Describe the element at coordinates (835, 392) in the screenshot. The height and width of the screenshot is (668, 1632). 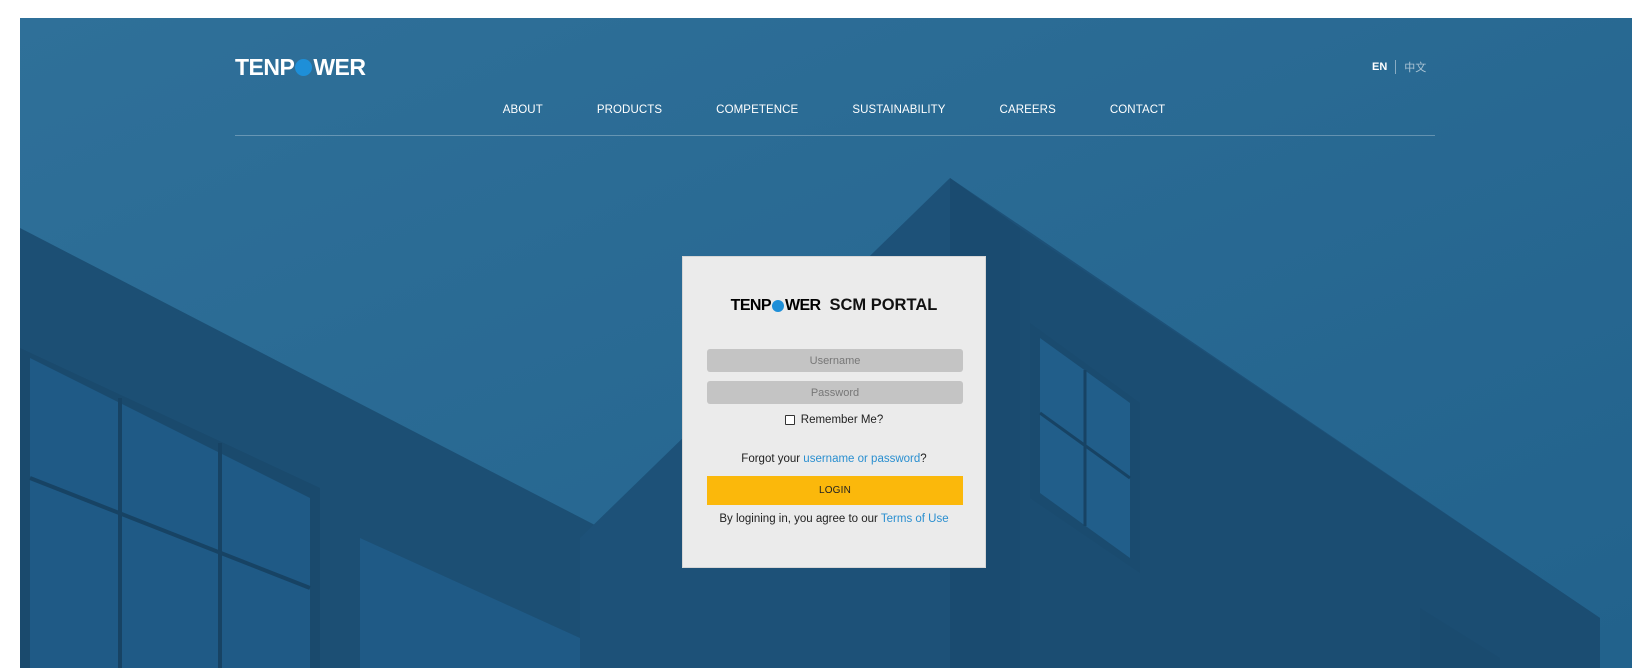
I see `password-input` at that location.